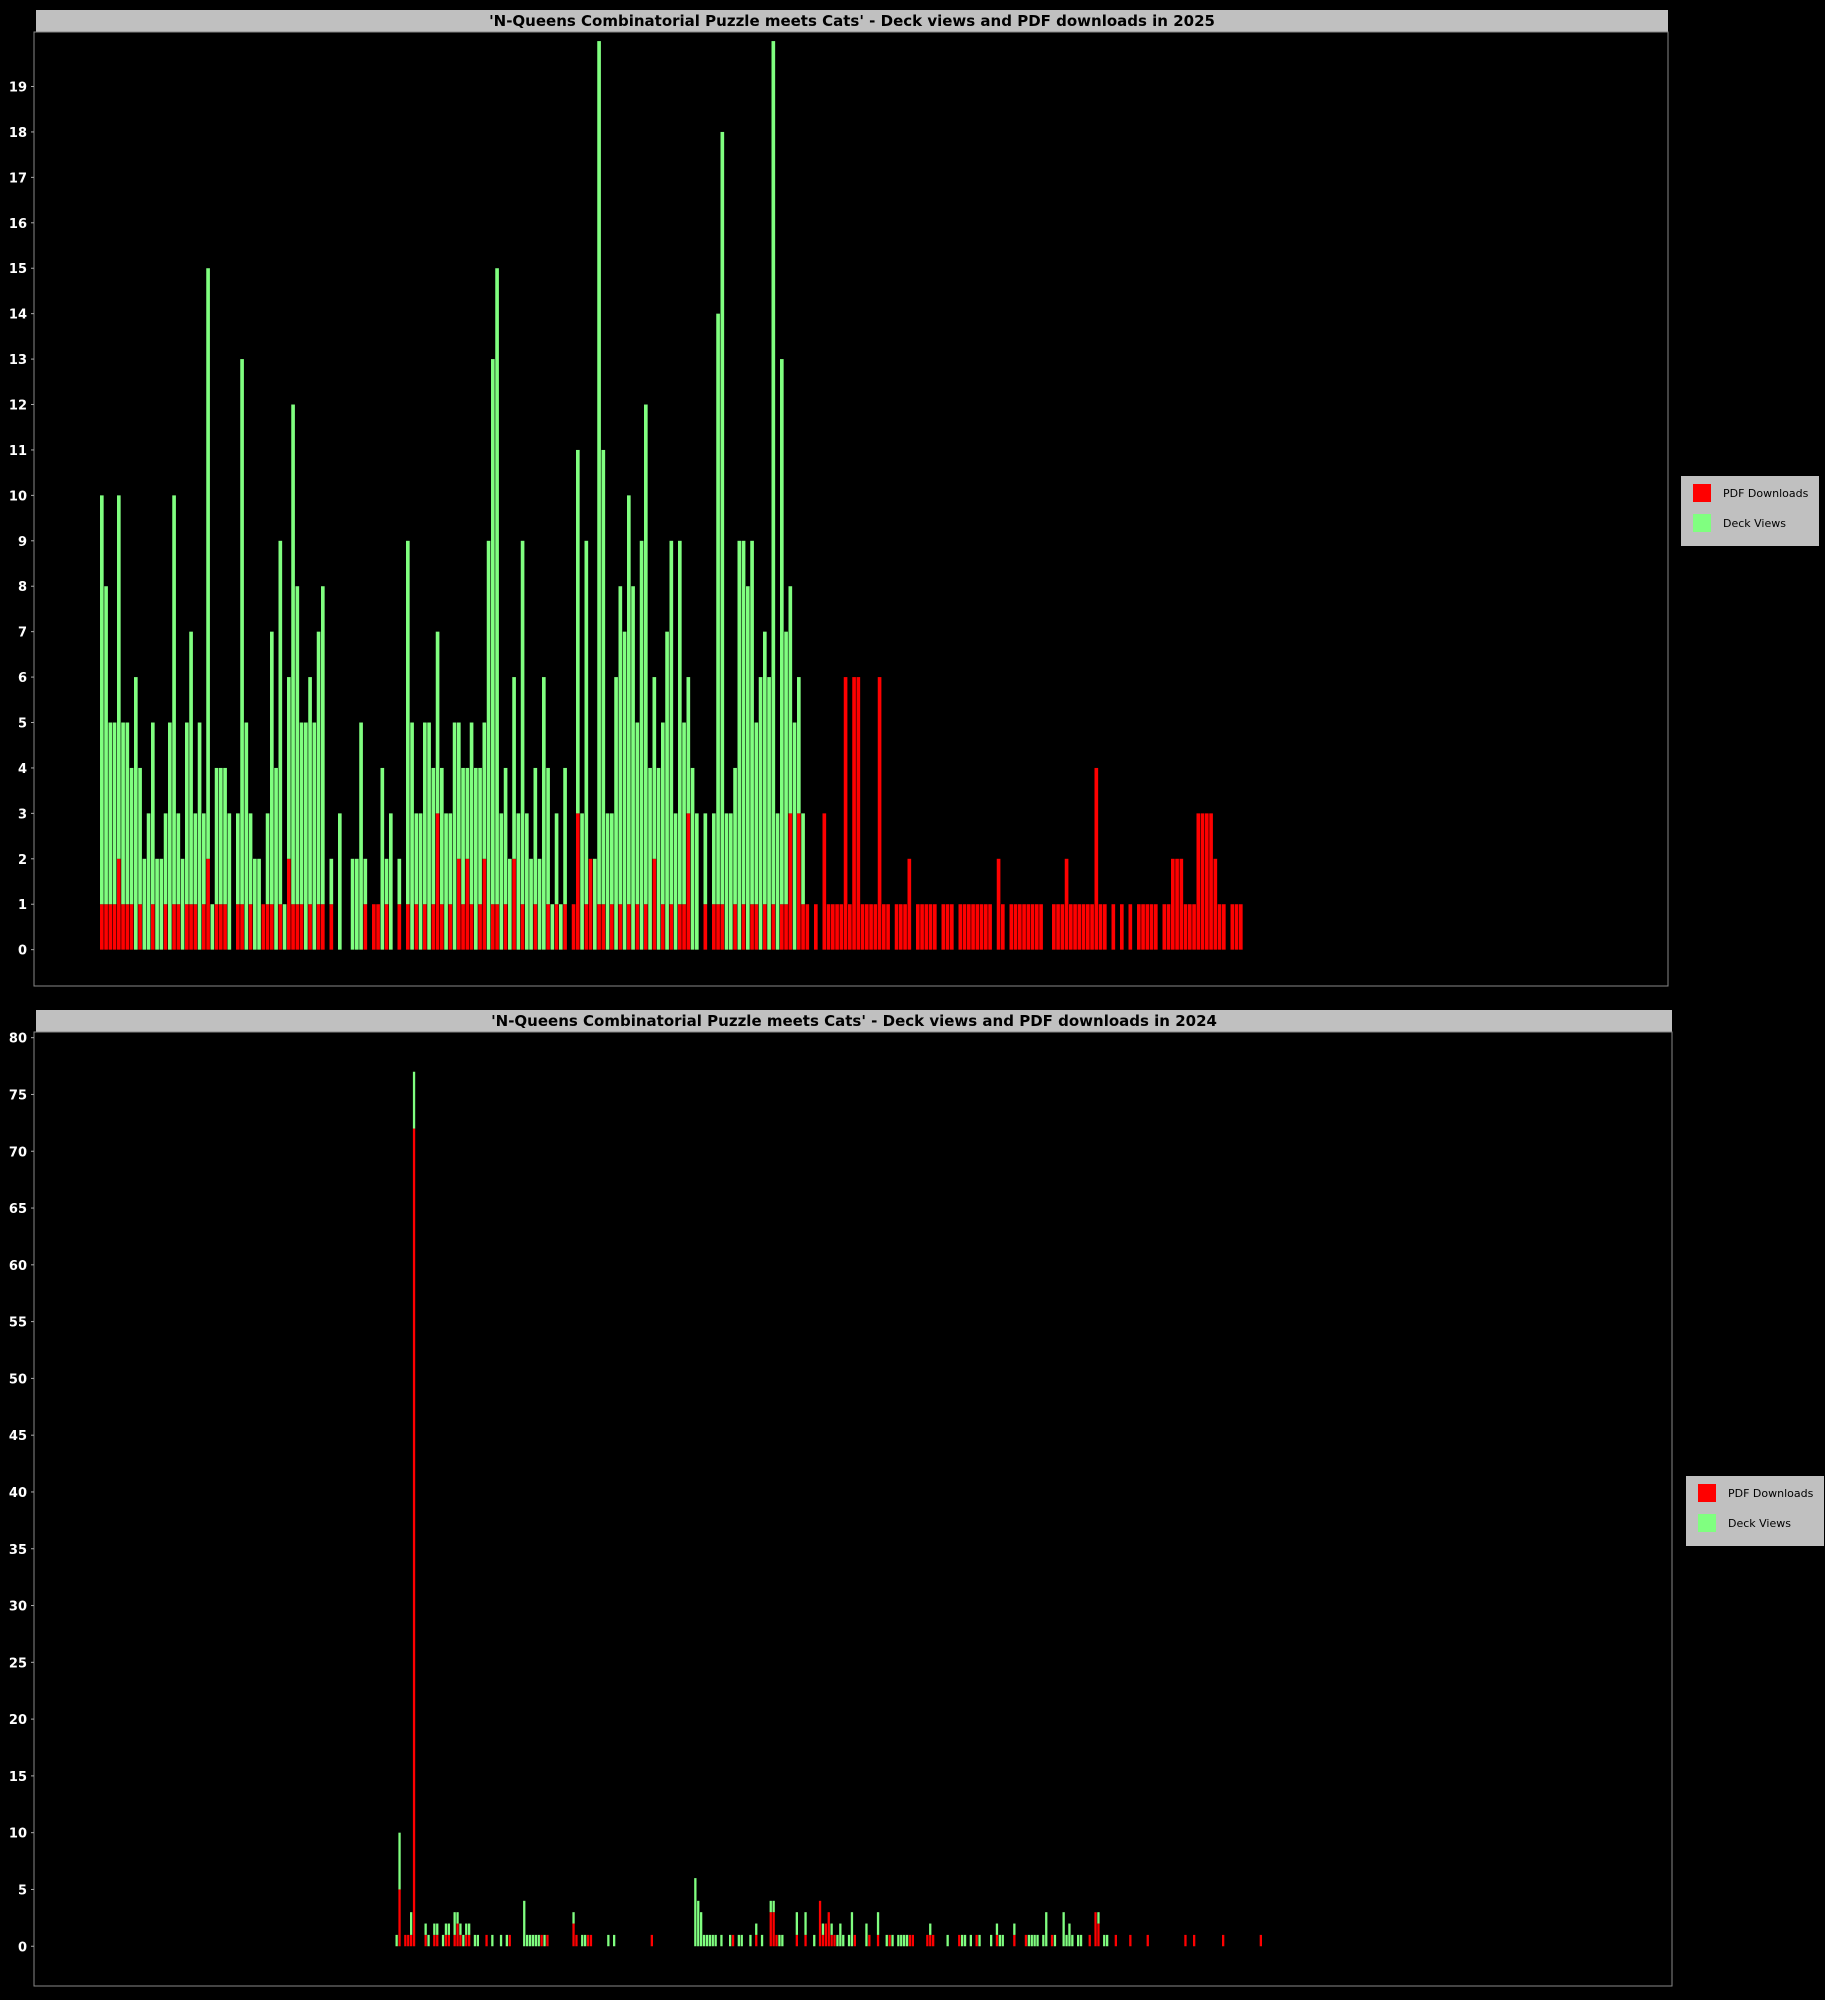  What do you see at coordinates (18, 360) in the screenshot?
I see `y-tick-label: 13` at bounding box center [18, 360].